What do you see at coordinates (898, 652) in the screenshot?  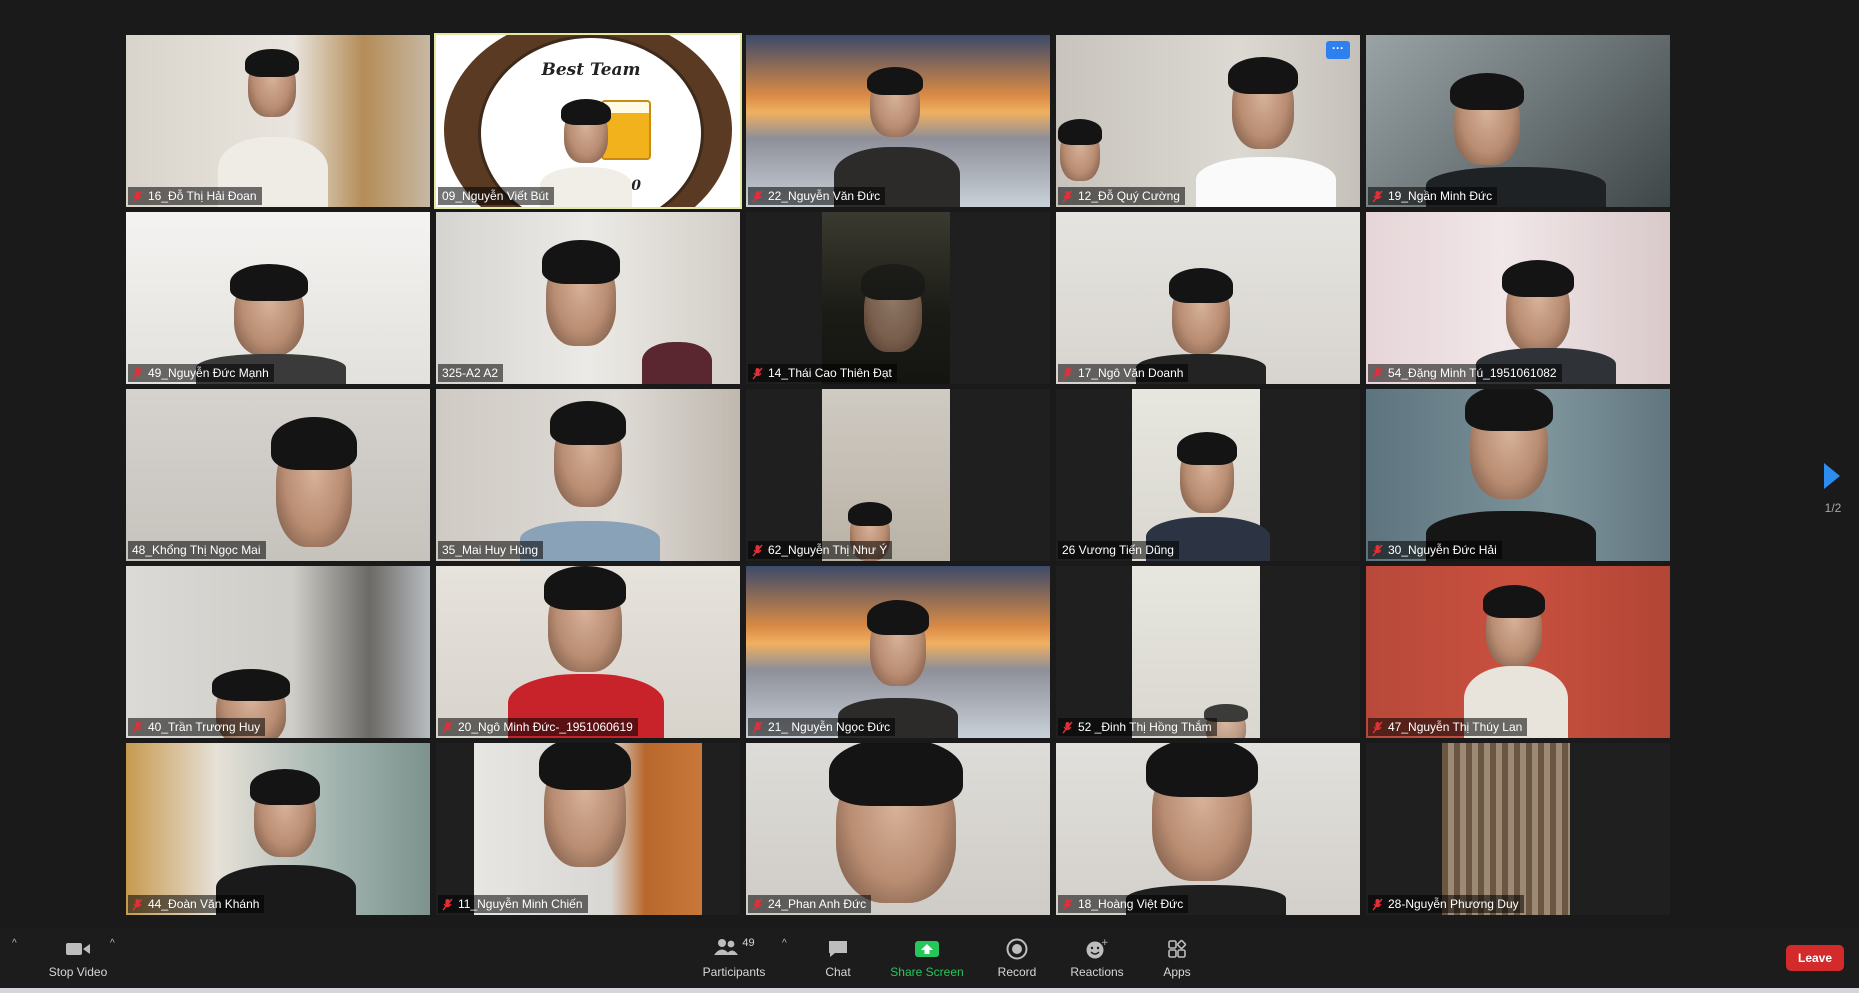 I see `participant-tile: 21_ Nguyễn Ngọc Đức` at bounding box center [898, 652].